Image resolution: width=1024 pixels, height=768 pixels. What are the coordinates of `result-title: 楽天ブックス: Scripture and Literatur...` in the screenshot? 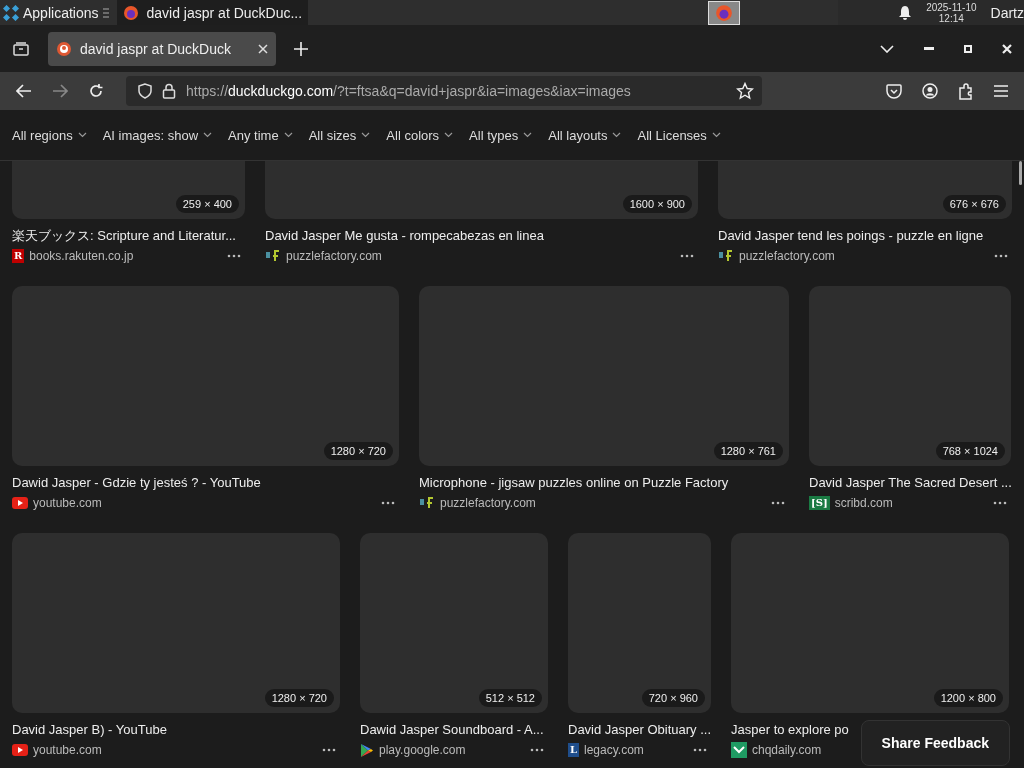 It's located at (124, 235).